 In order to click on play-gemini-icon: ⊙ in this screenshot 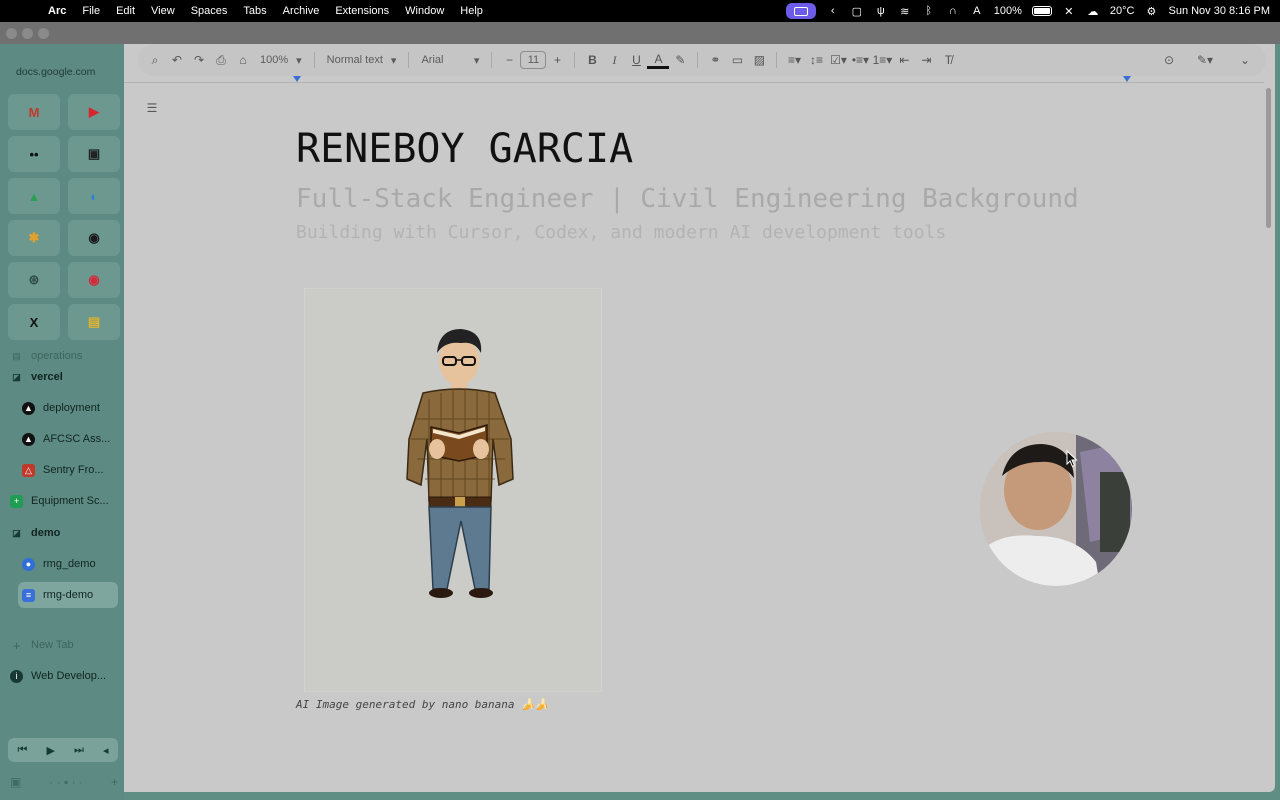, I will do `click(1169, 60)`.